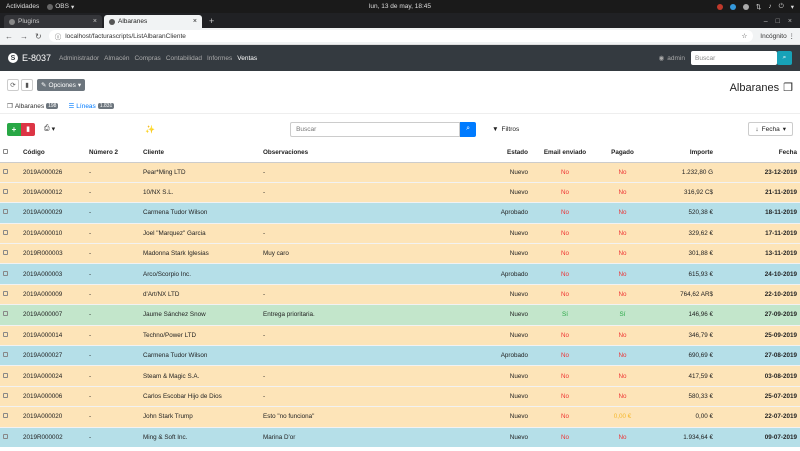 The height and width of the screenshot is (451, 800). I want to click on browser-tab-plugins: Plugins ×, so click(53, 21).